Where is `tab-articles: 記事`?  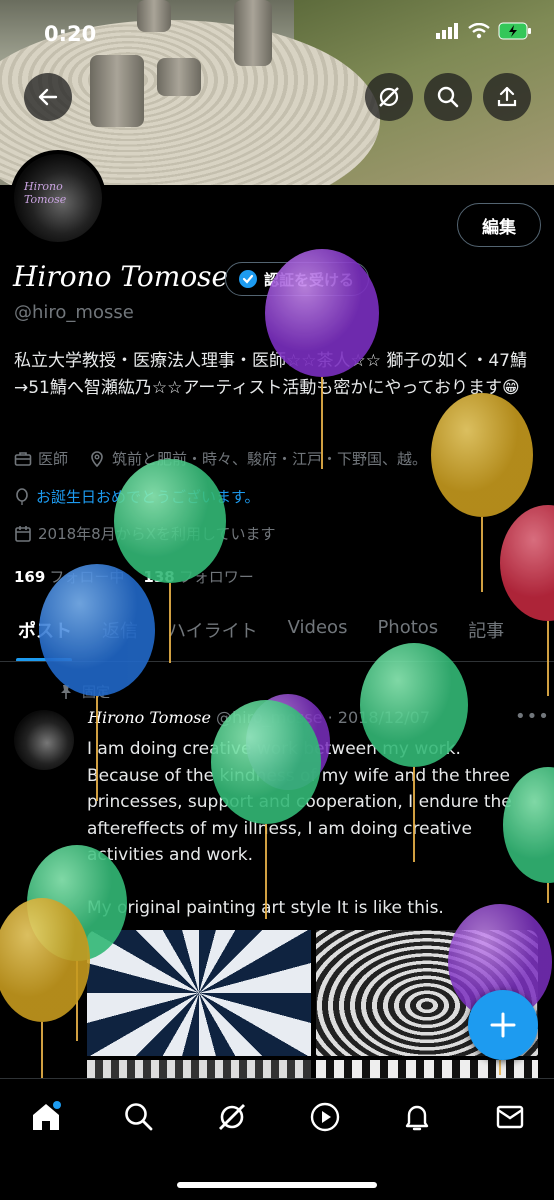 tab-articles: 記事 is located at coordinates (483, 636).